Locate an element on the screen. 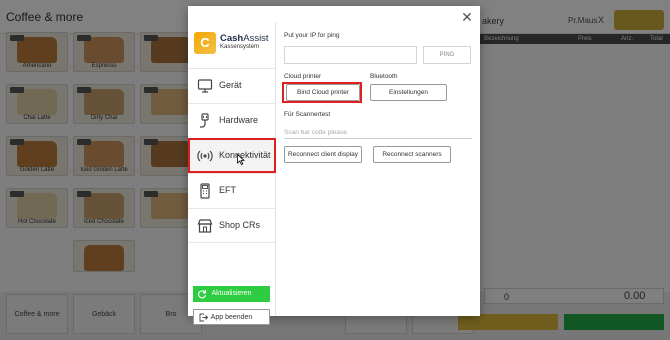 The height and width of the screenshot is (340, 670). logo-subtitle: Kassensystem is located at coordinates (240, 47).